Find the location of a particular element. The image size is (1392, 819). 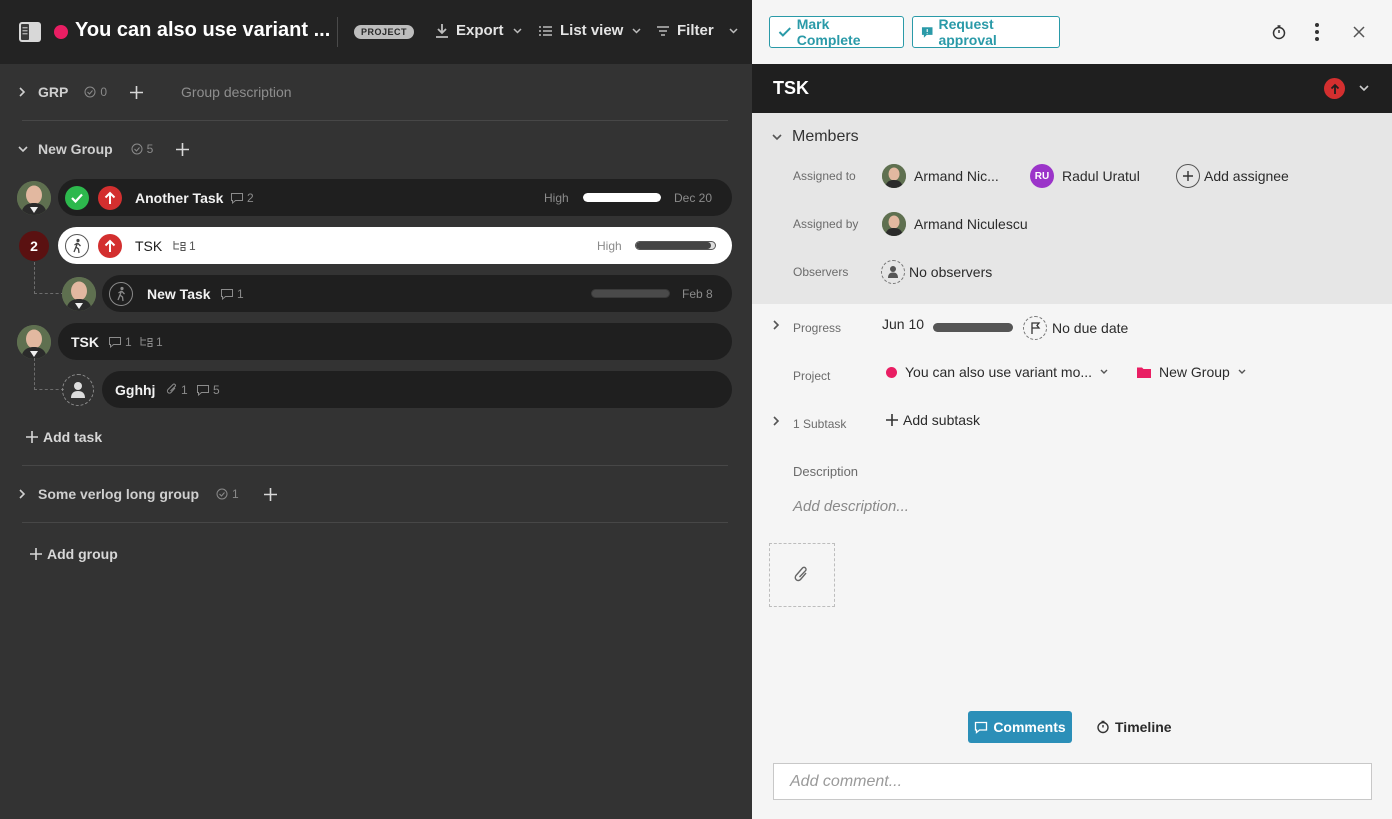

badge-value: 2 is located at coordinates (34, 246).